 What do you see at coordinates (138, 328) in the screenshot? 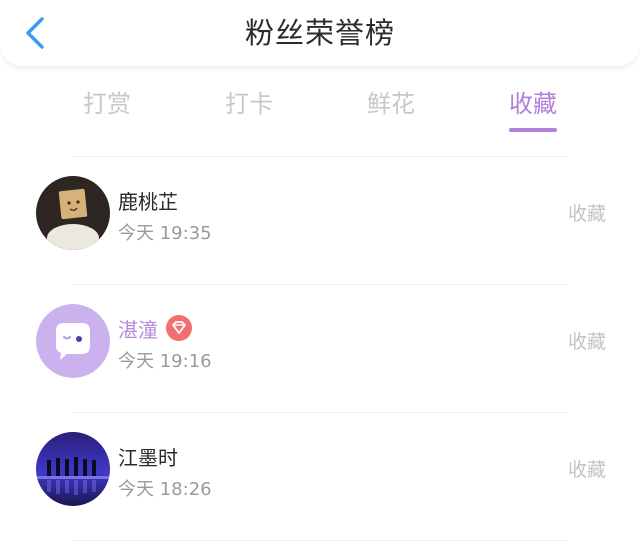
I see `user-name: 湛潼` at bounding box center [138, 328].